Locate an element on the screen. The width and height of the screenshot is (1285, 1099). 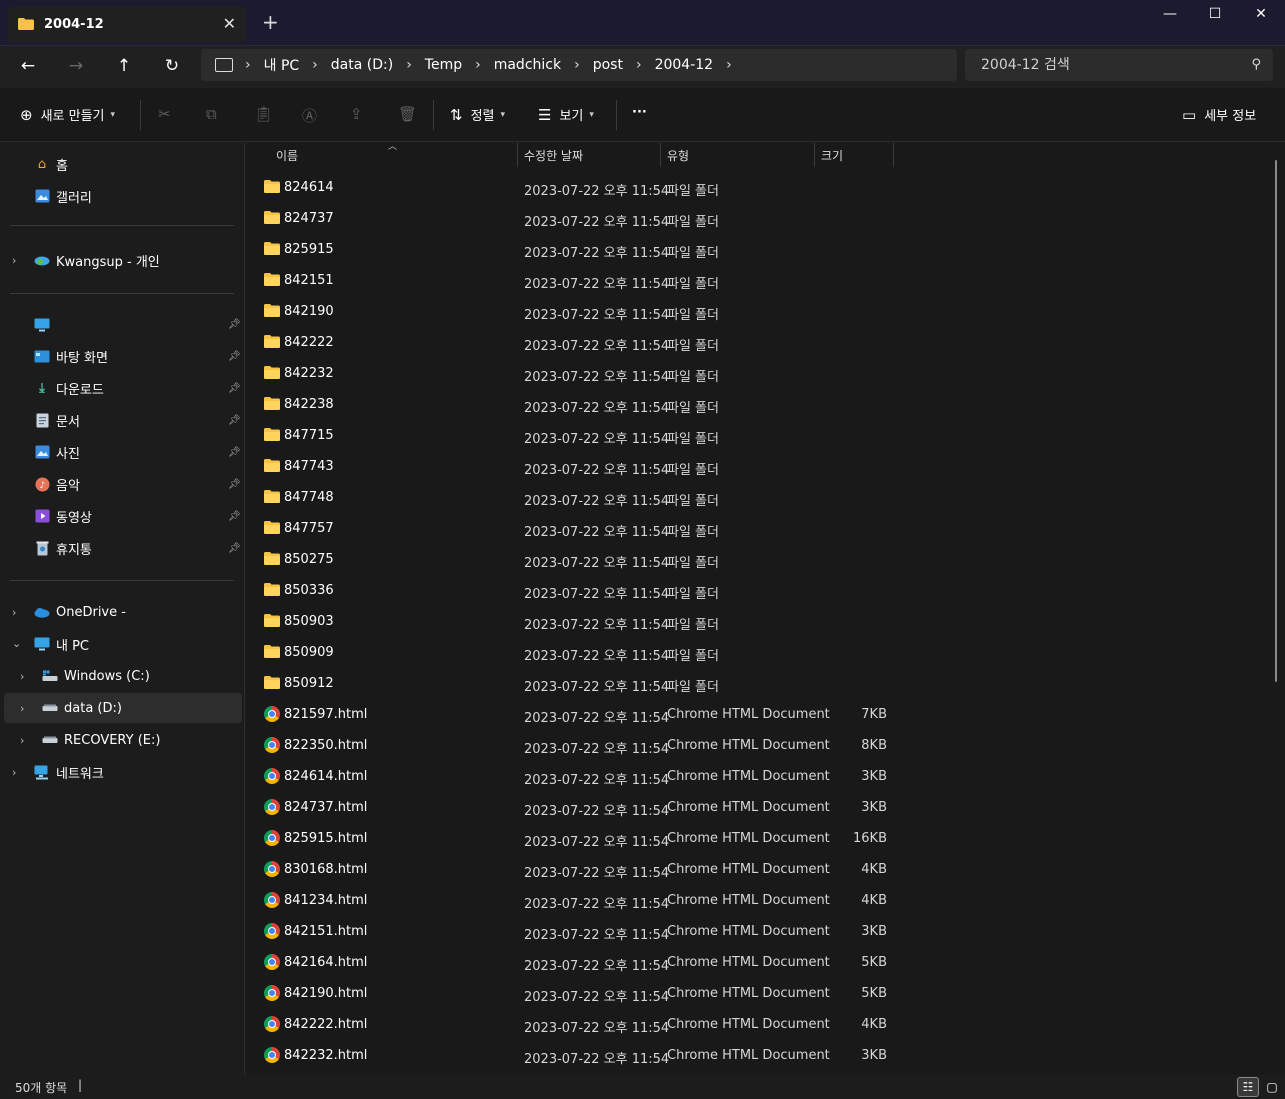
rename-button: Ⓐ is located at coordinates (313, 115).